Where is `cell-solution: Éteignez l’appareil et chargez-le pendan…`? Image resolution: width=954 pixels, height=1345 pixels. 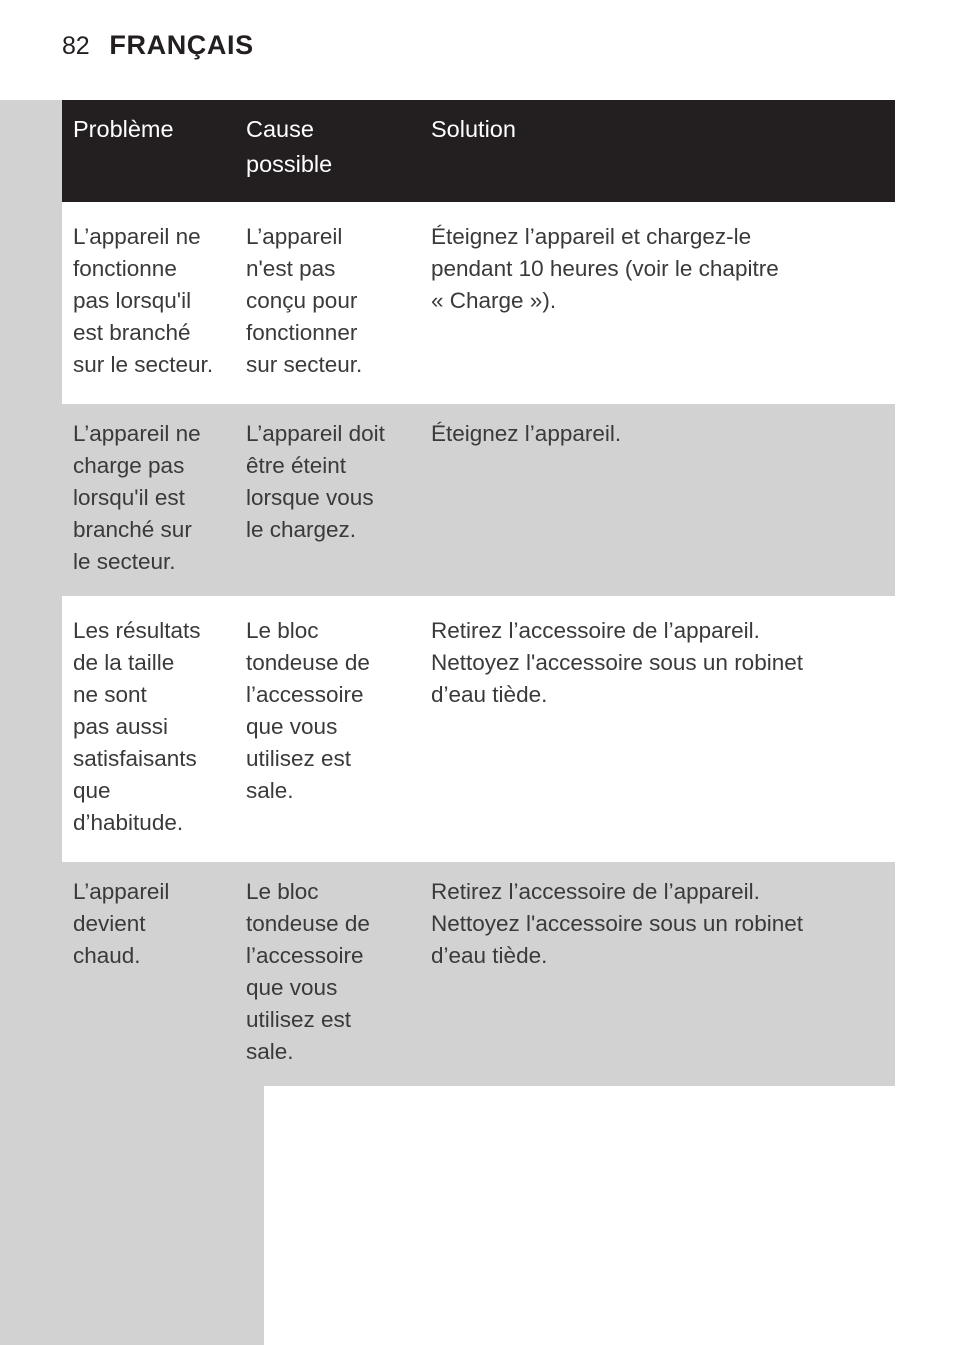 cell-solution: Éteignez l’appareil et chargez-le pendan… is located at coordinates (658, 301).